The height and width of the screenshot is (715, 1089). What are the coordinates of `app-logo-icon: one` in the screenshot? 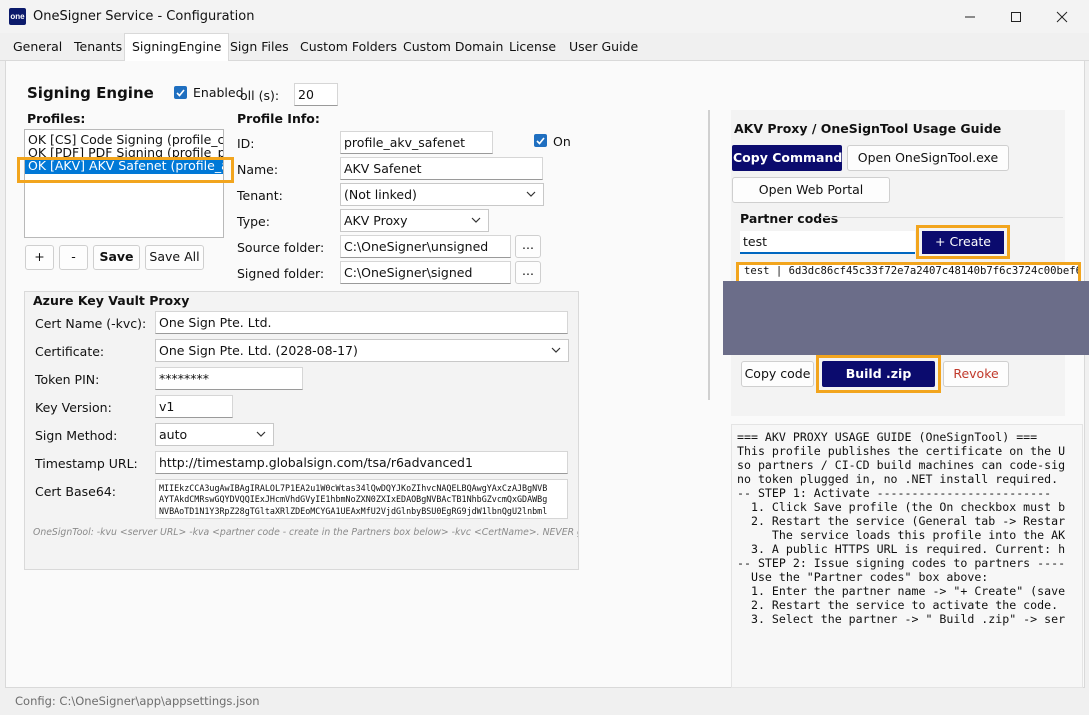 It's located at (17, 16).